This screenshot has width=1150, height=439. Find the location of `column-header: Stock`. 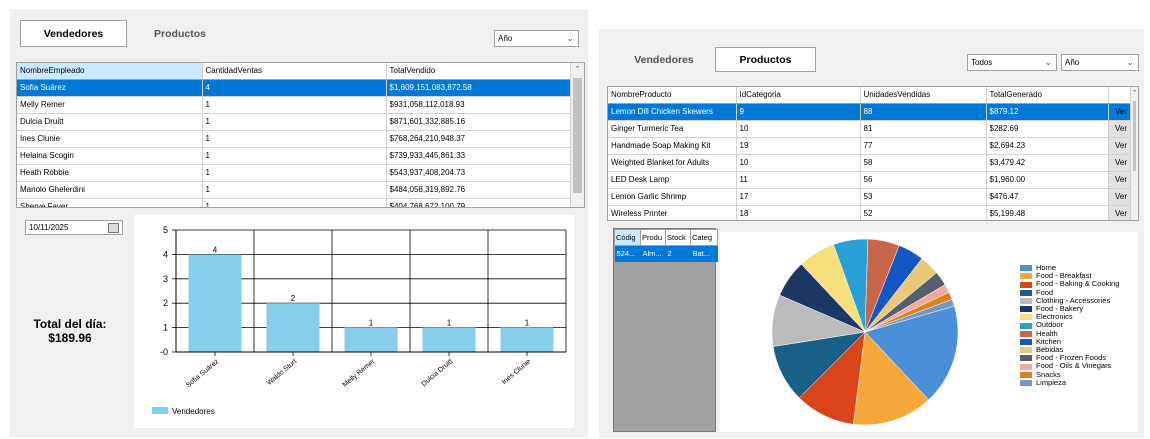

column-header: Stock is located at coordinates (678, 237).